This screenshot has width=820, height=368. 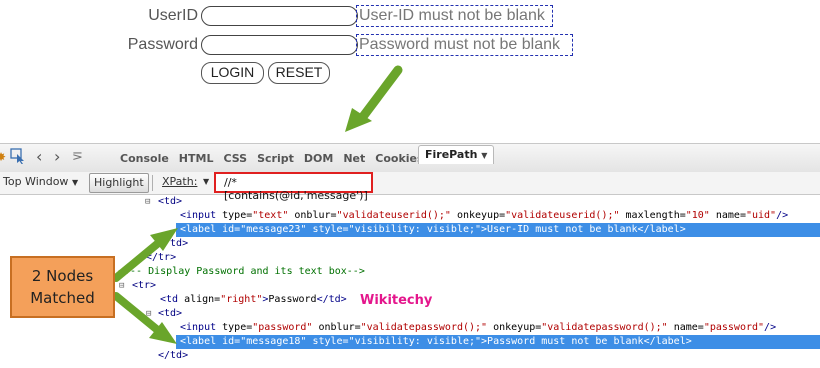 What do you see at coordinates (145, 255) in the screenshot?
I see `arrow-to-first-match` at bounding box center [145, 255].